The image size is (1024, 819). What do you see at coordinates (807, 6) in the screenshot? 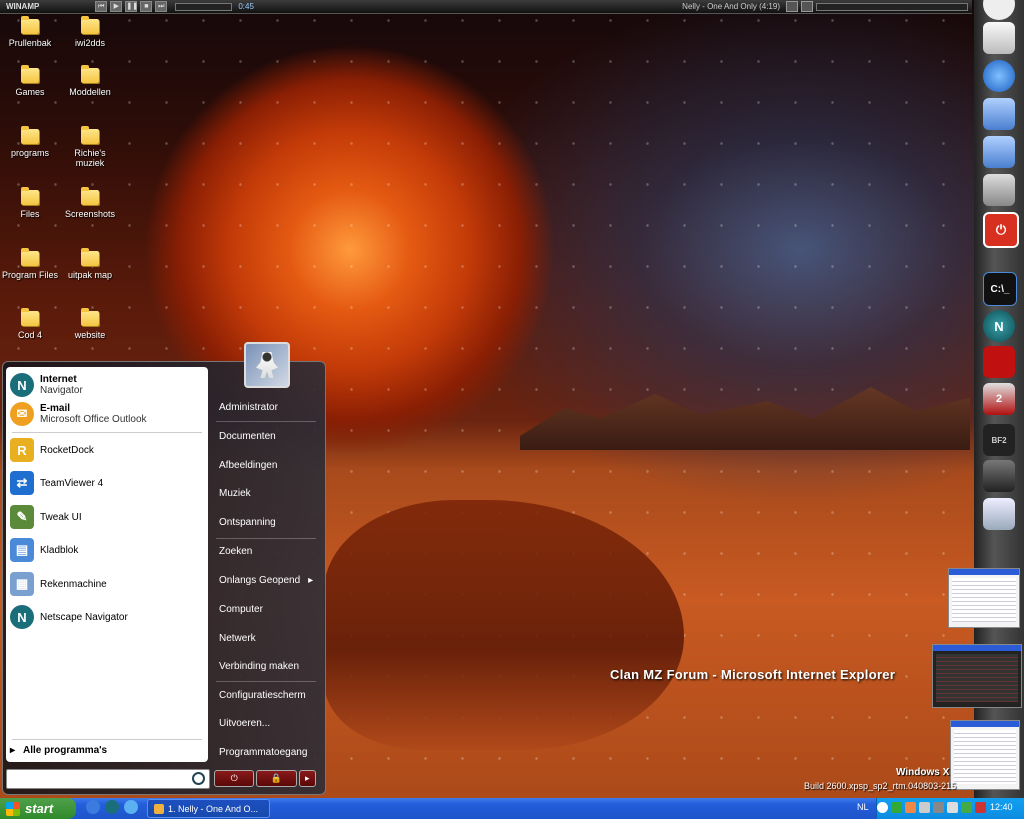
I see `winamp-mode-button` at bounding box center [807, 6].